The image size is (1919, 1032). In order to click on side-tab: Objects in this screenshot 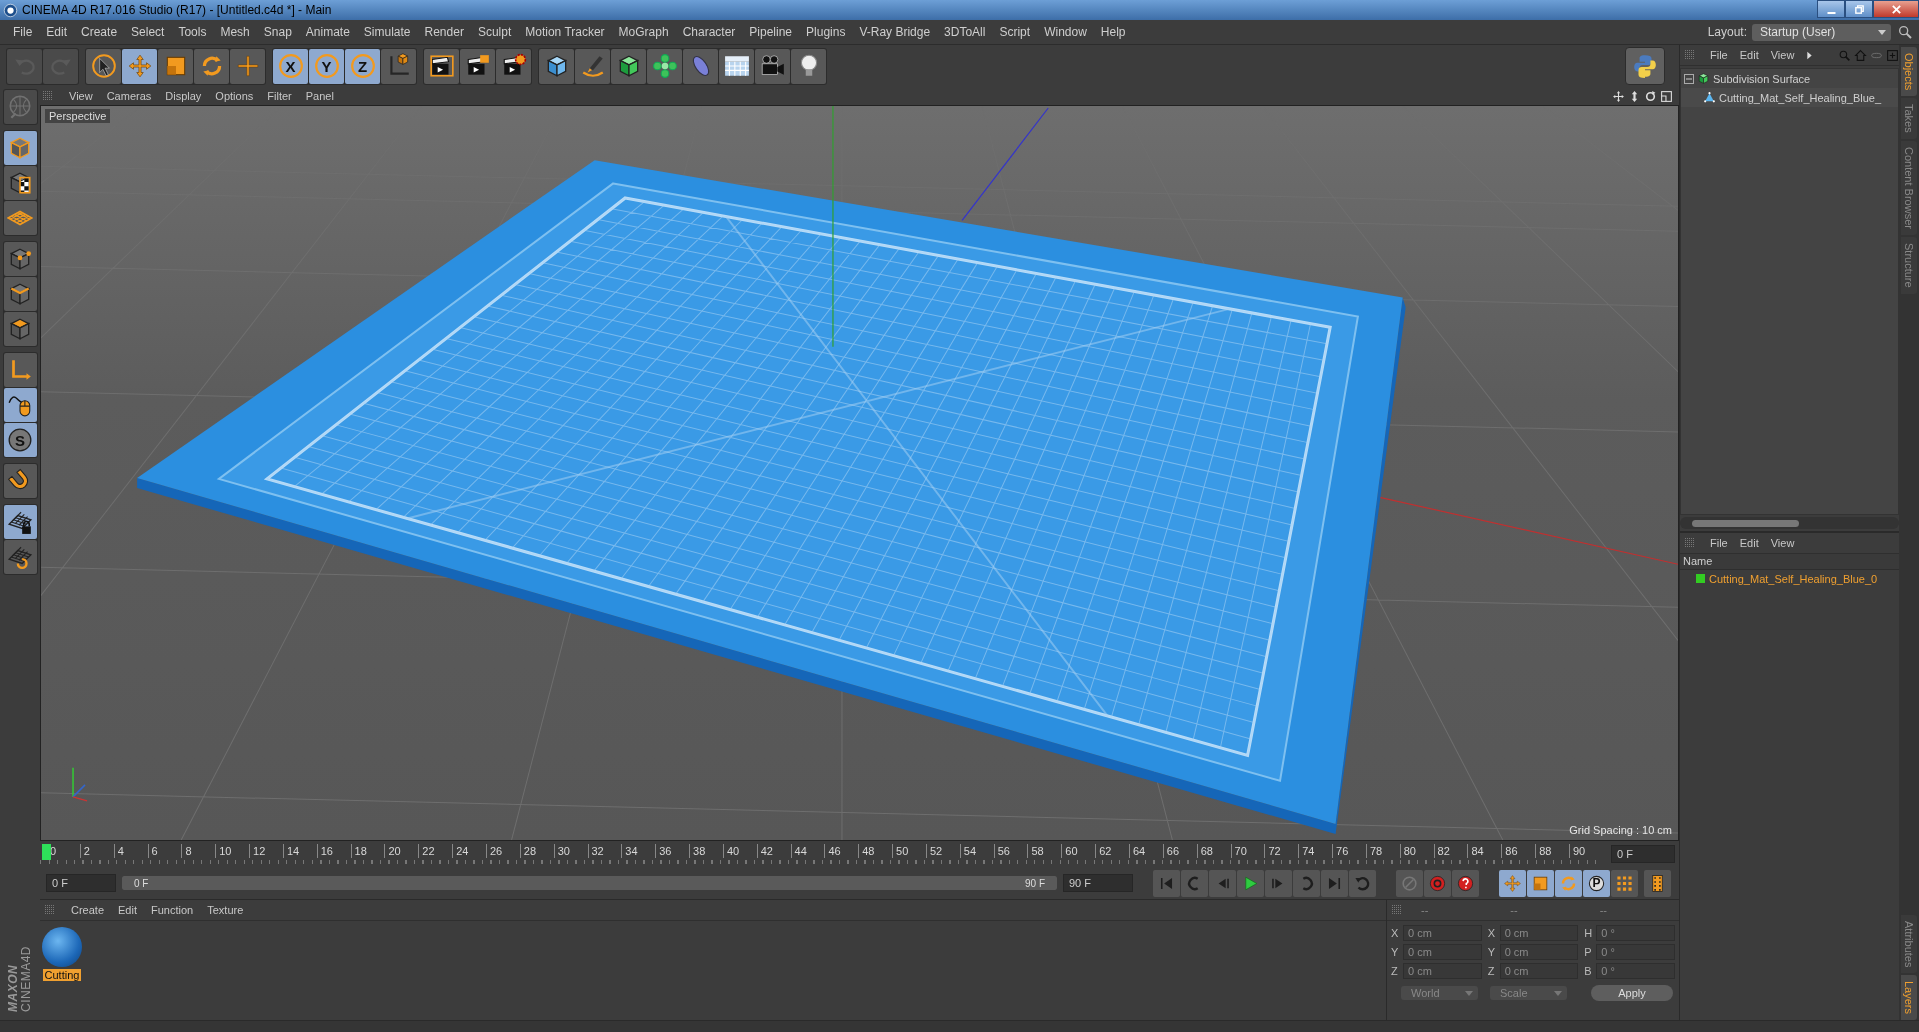, I will do `click(1909, 72)`.